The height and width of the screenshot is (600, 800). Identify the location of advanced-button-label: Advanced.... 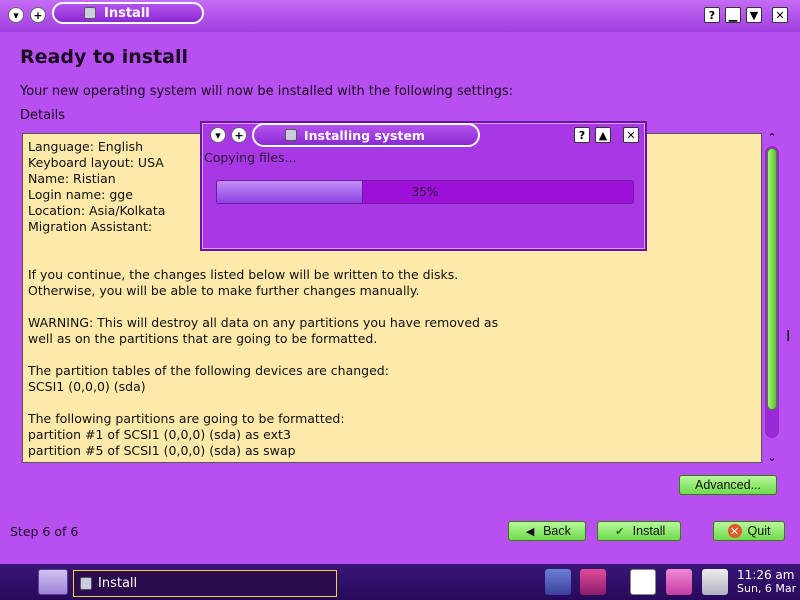
(727, 485).